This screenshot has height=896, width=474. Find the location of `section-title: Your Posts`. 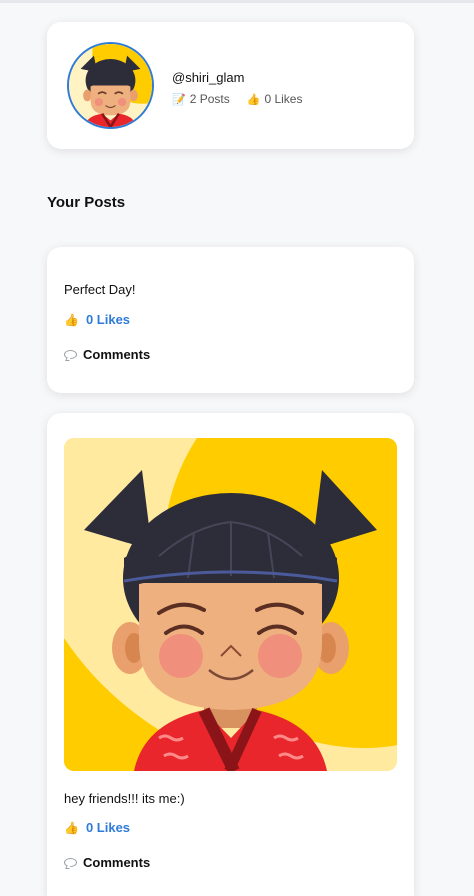

section-title: Your Posts is located at coordinates (86, 202).